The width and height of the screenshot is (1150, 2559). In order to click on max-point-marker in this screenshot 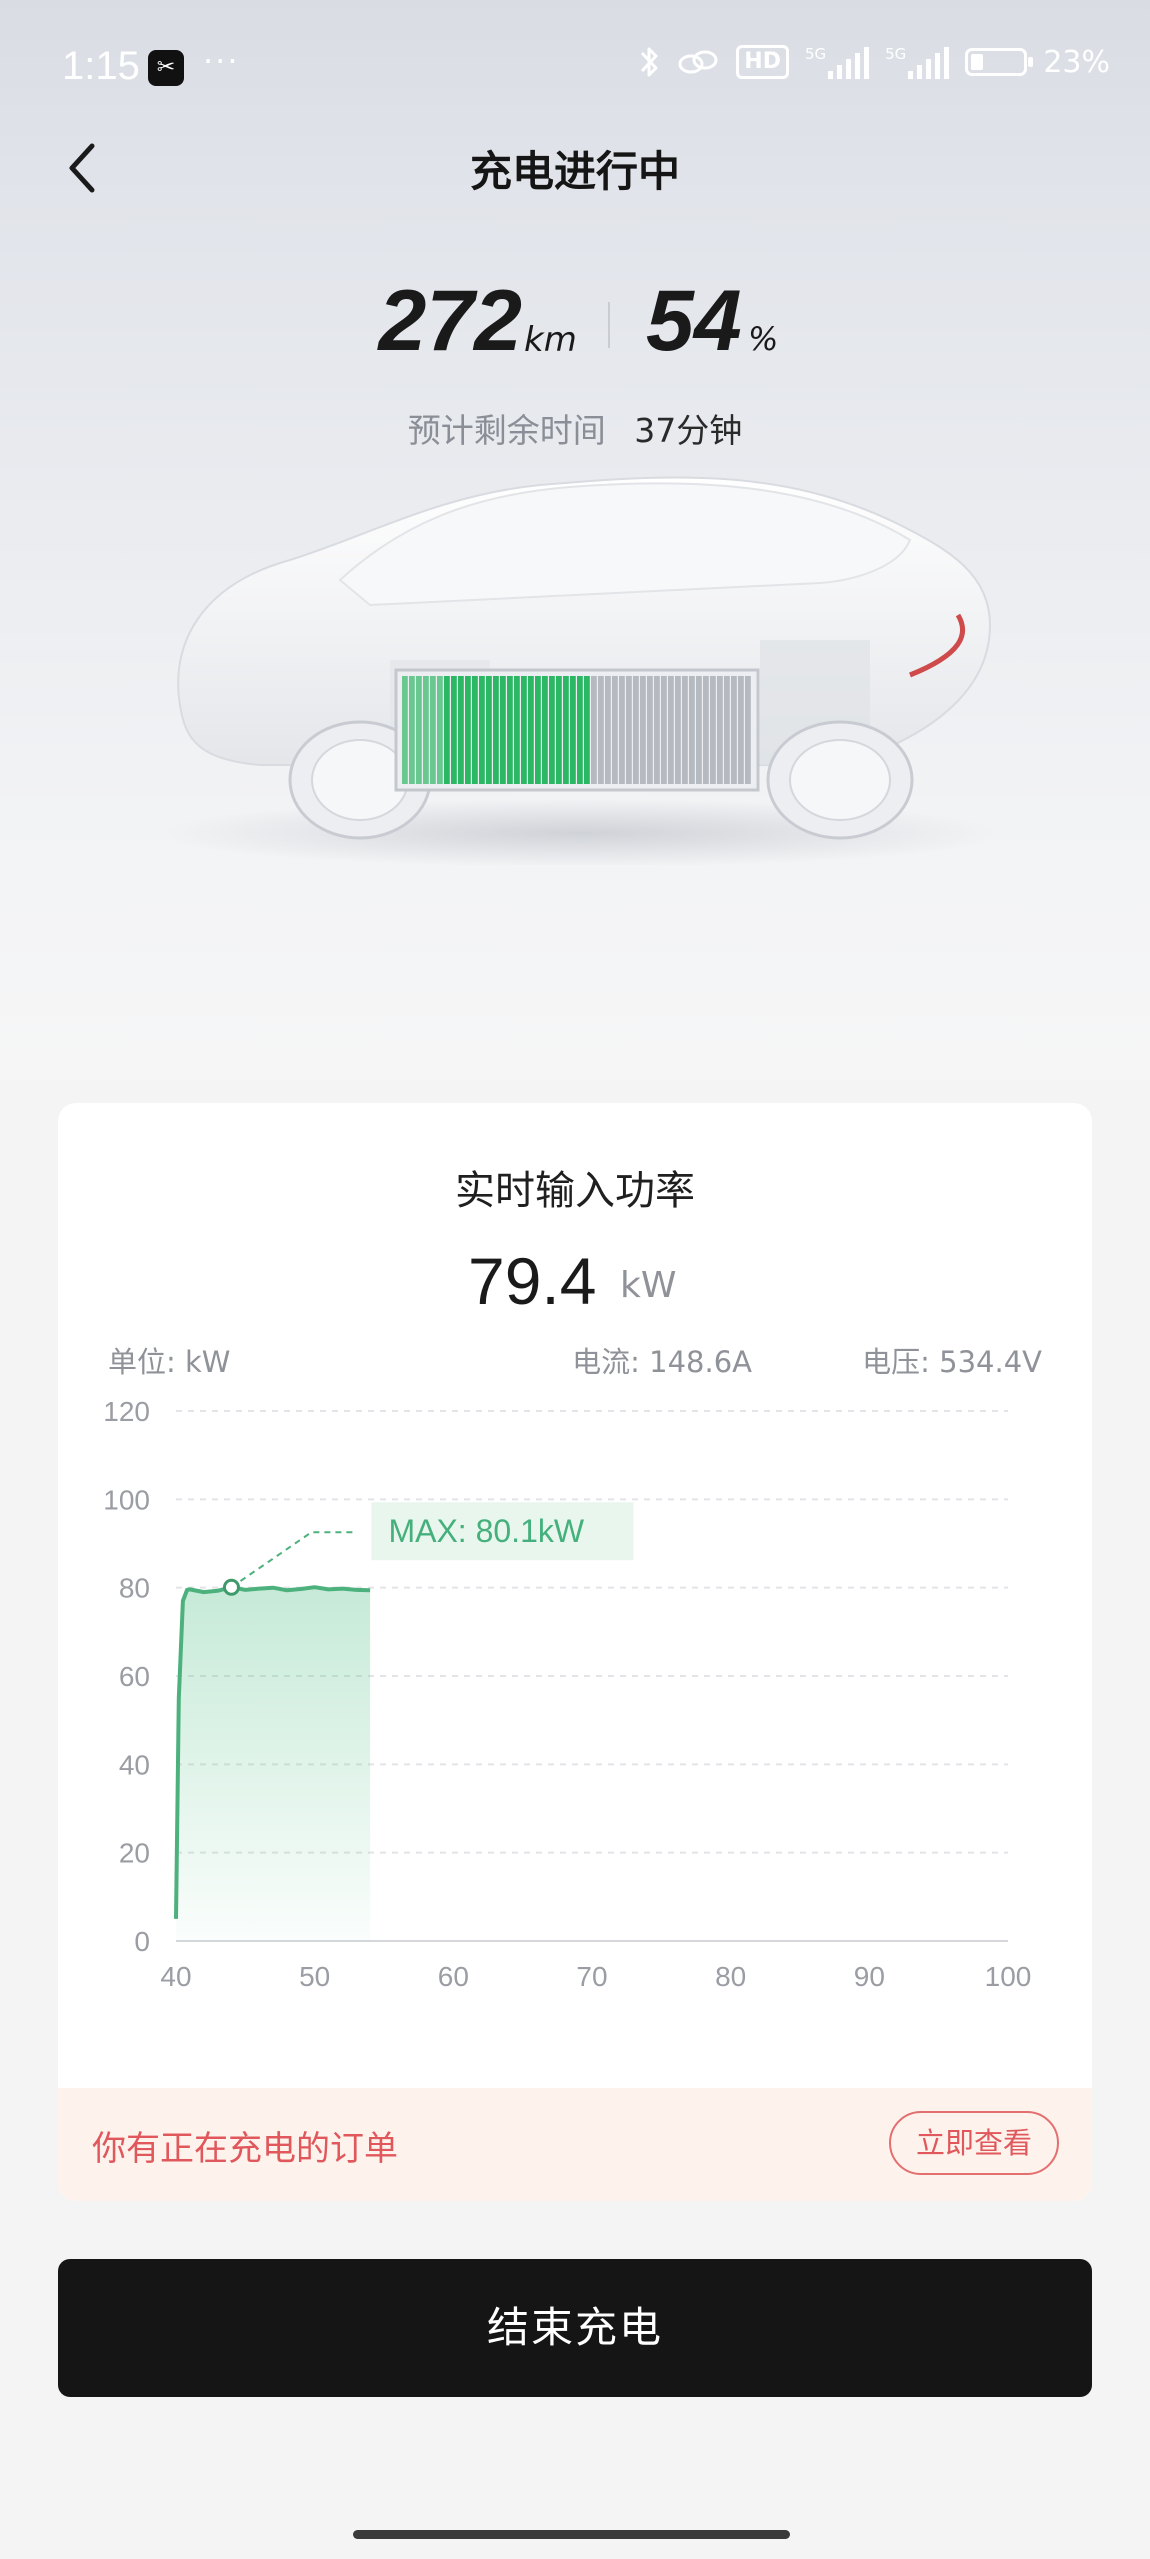, I will do `click(231, 1587)`.